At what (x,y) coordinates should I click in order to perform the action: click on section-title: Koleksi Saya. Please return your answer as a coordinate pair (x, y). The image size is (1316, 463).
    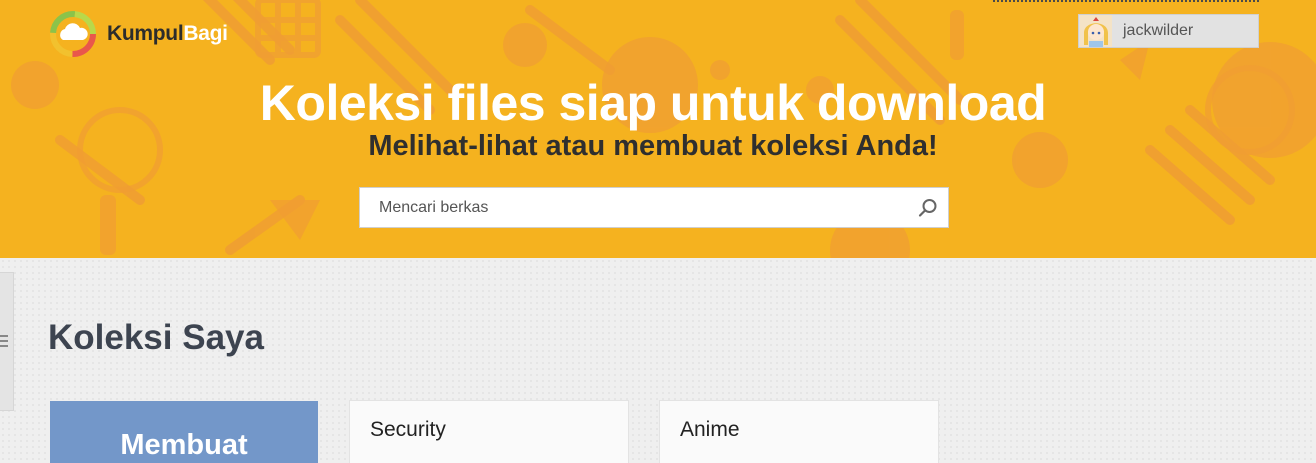
    Looking at the image, I should click on (156, 337).